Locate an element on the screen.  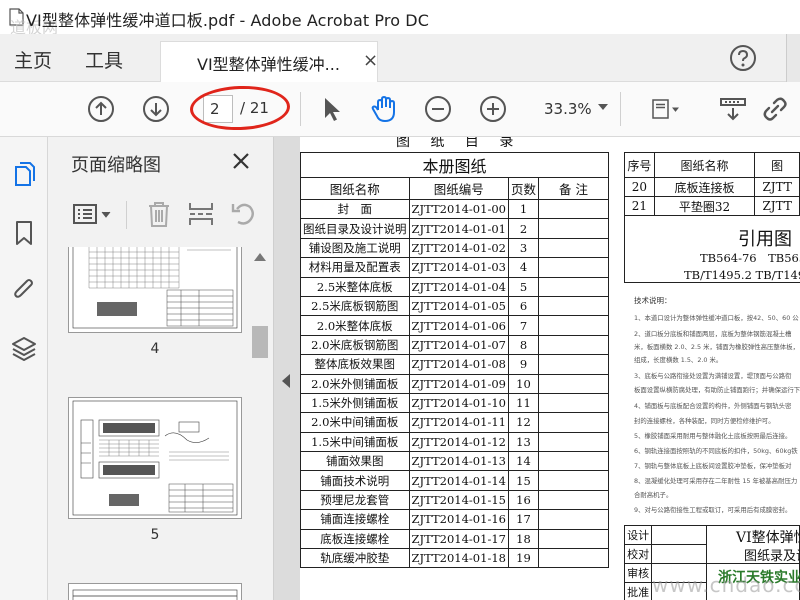
table-cell: ZJTT2014-01-01 is located at coordinates (458, 228).